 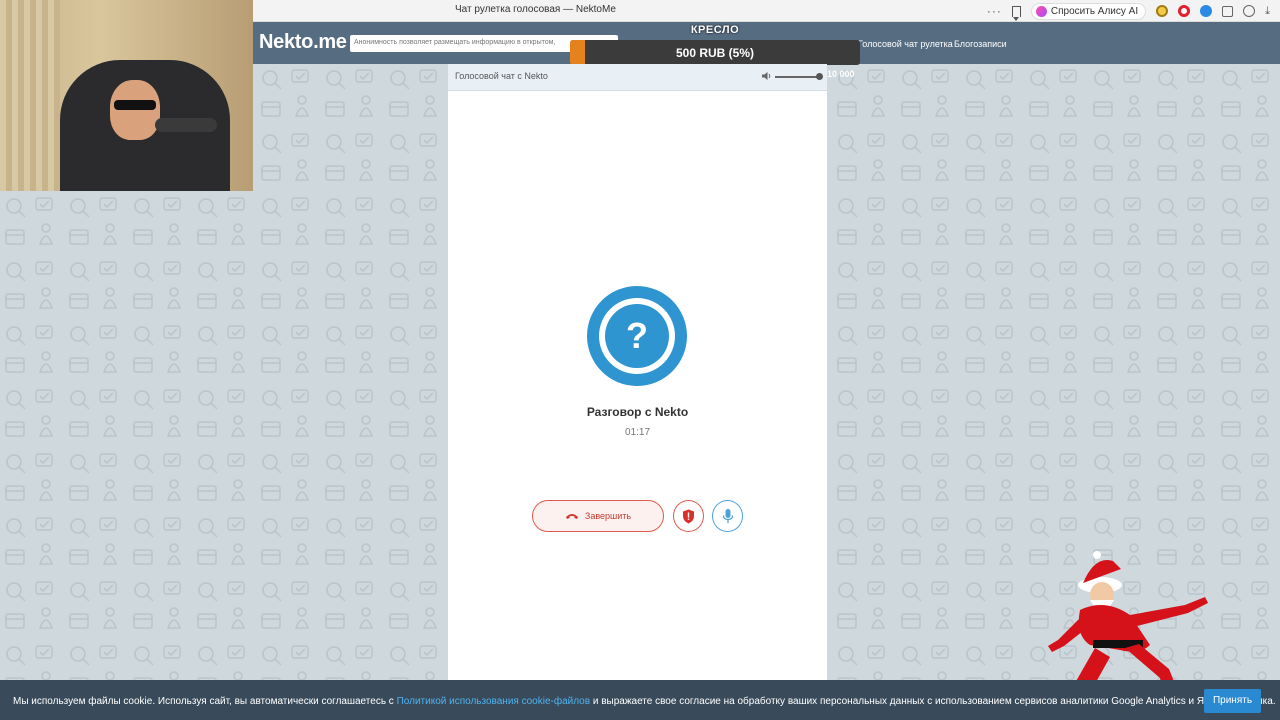 I want to click on volume-knob, so click(x=819, y=76).